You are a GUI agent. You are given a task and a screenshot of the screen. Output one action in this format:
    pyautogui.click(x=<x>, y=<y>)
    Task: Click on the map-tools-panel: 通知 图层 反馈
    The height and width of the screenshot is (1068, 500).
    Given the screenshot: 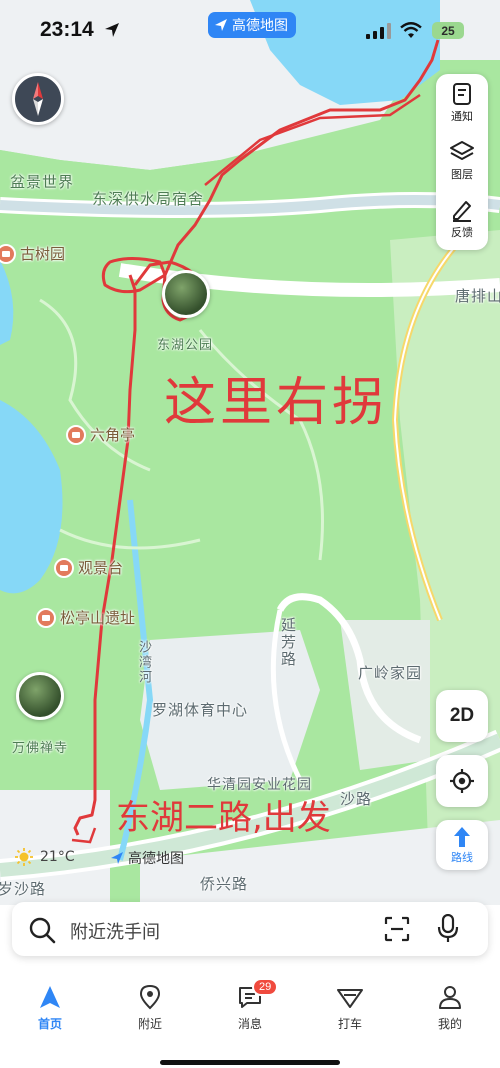 What is the action you would take?
    pyautogui.click(x=462, y=162)
    